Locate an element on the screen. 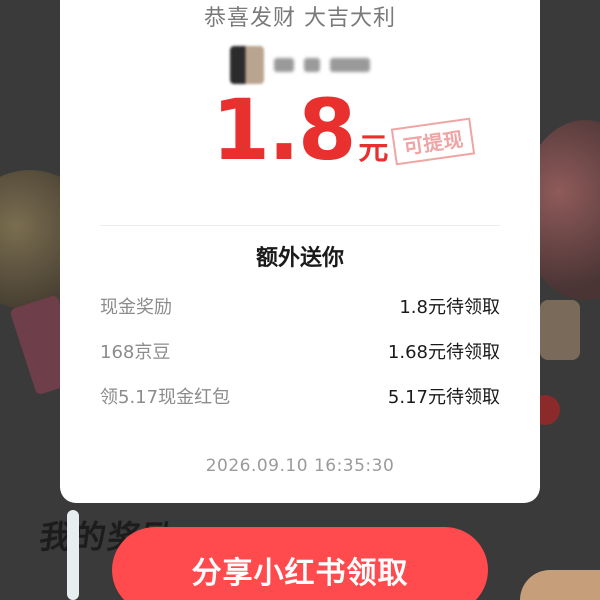  divider is located at coordinates (300, 225).